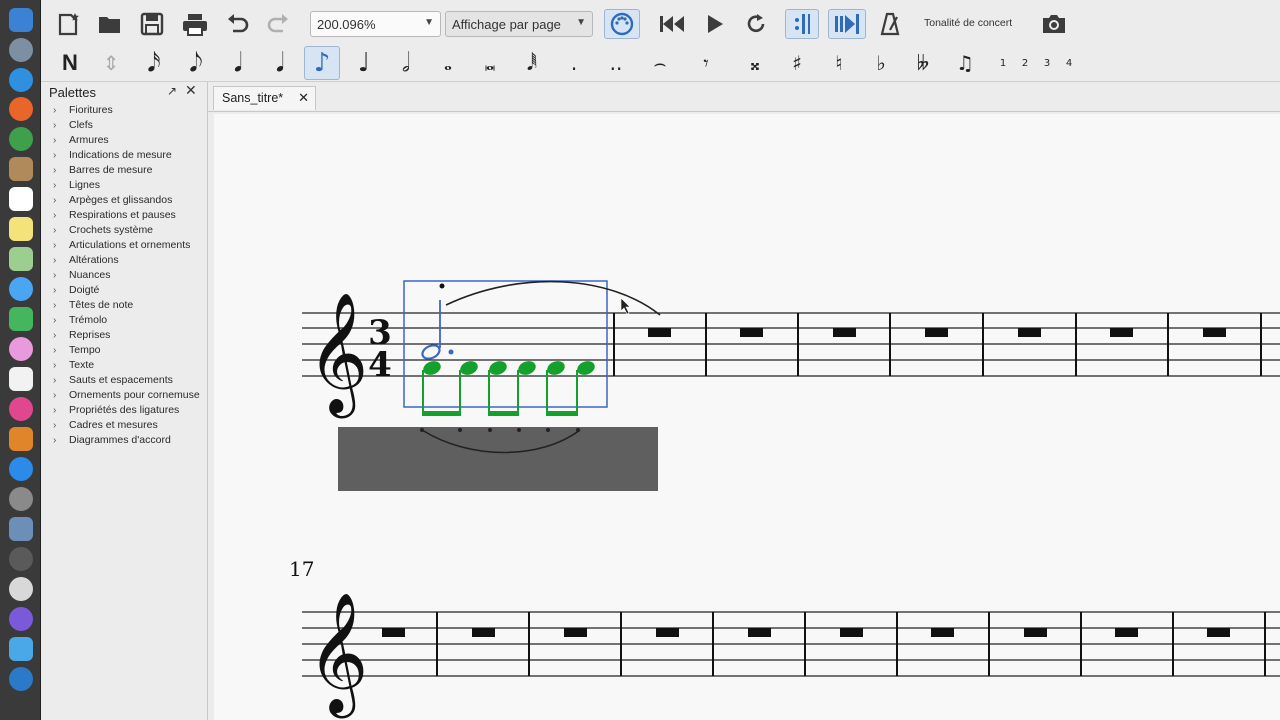  What do you see at coordinates (890, 24) in the screenshot?
I see `metronome-icon` at bounding box center [890, 24].